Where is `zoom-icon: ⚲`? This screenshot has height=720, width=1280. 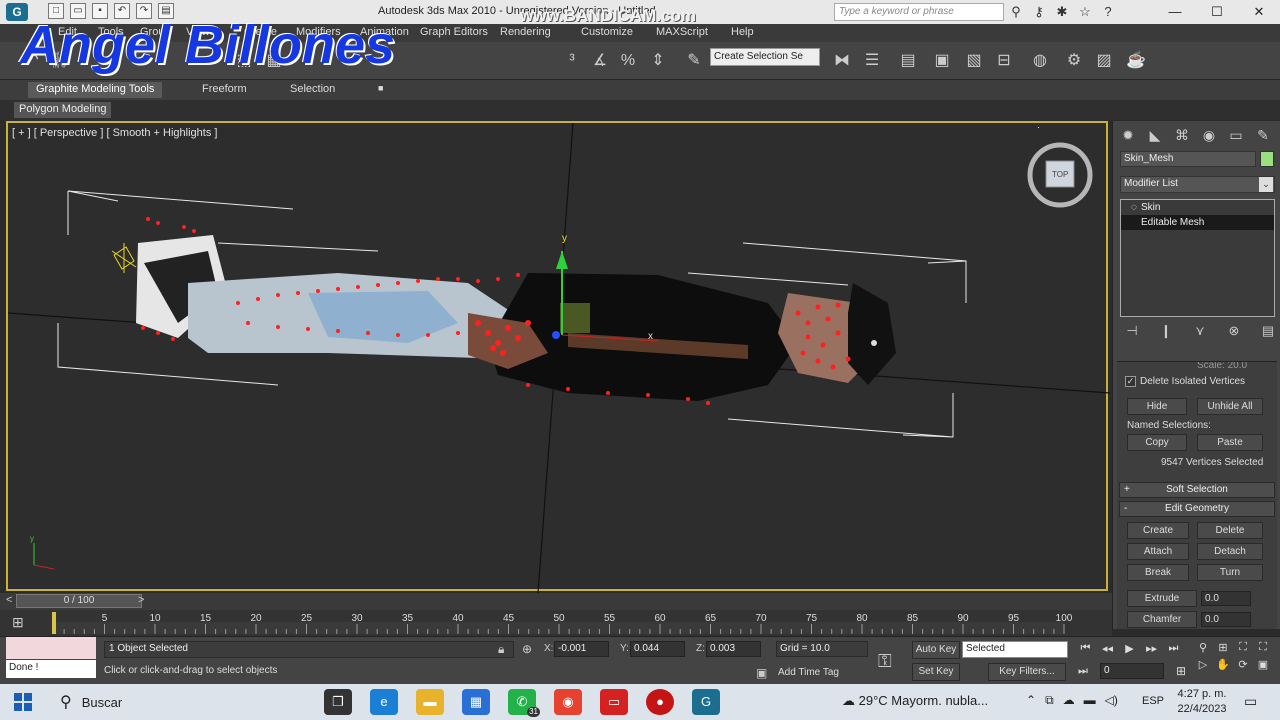
zoom-icon: ⚲ is located at coordinates (1203, 647).